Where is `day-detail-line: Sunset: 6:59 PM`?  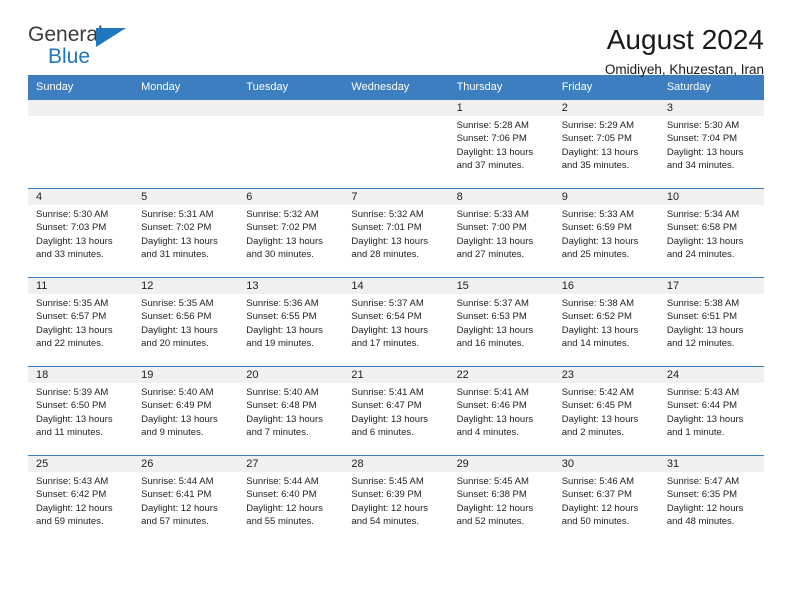 day-detail-line: Sunset: 6:59 PM is located at coordinates (596, 228).